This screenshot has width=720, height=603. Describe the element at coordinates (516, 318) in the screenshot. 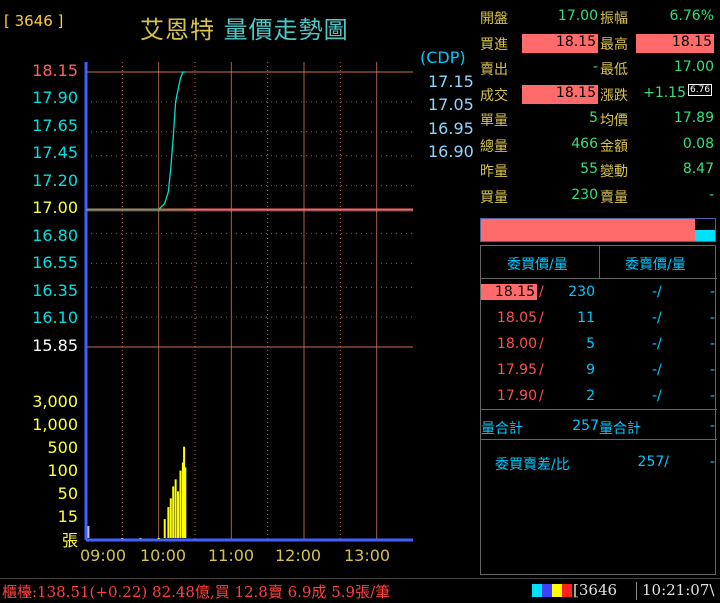

I see `bid-price: 18.05` at that location.